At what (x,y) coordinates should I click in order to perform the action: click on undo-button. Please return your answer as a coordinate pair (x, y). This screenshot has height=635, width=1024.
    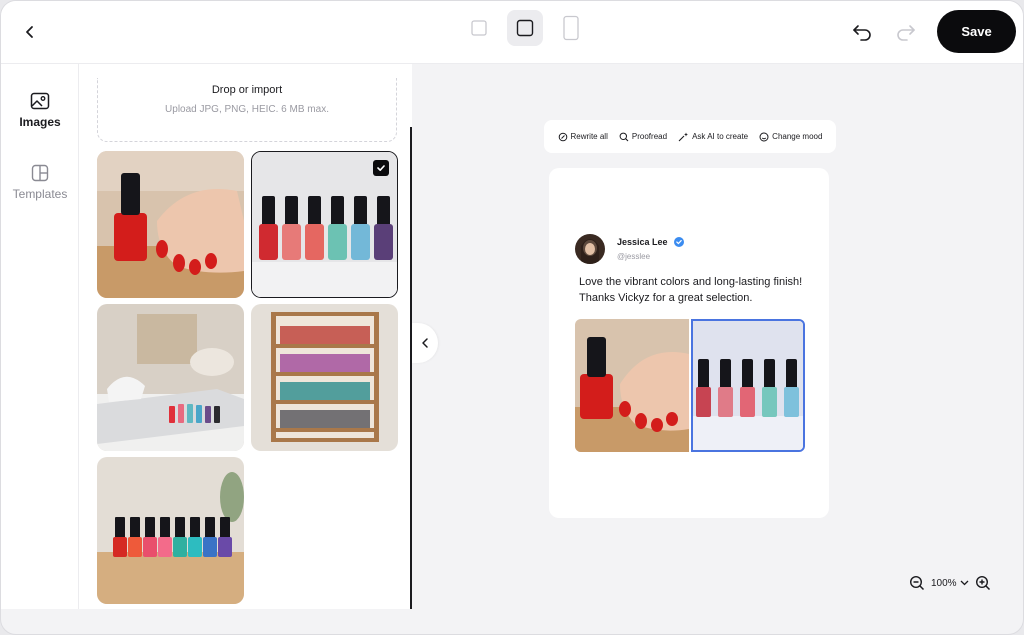
    Looking at the image, I should click on (862, 32).